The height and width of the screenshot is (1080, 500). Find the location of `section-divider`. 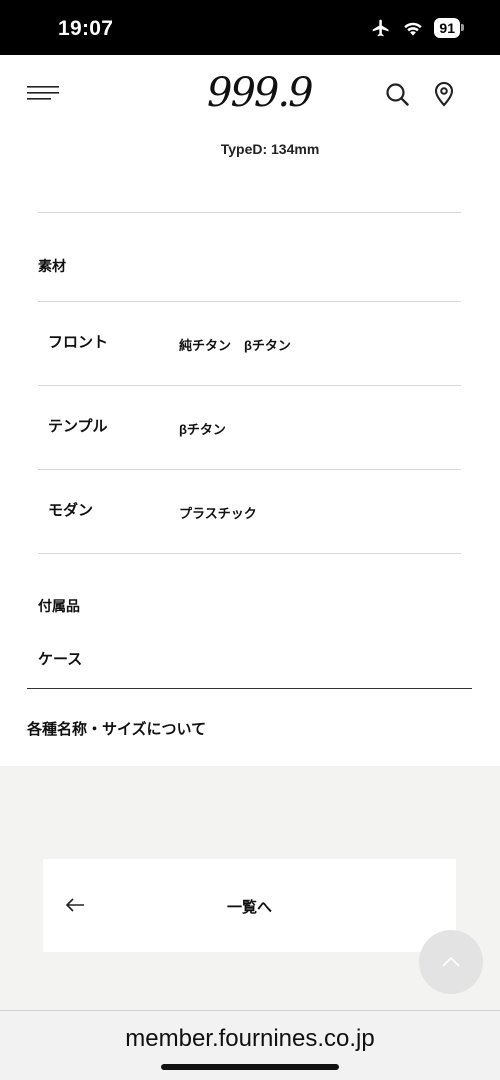

section-divider is located at coordinates (249, 688).